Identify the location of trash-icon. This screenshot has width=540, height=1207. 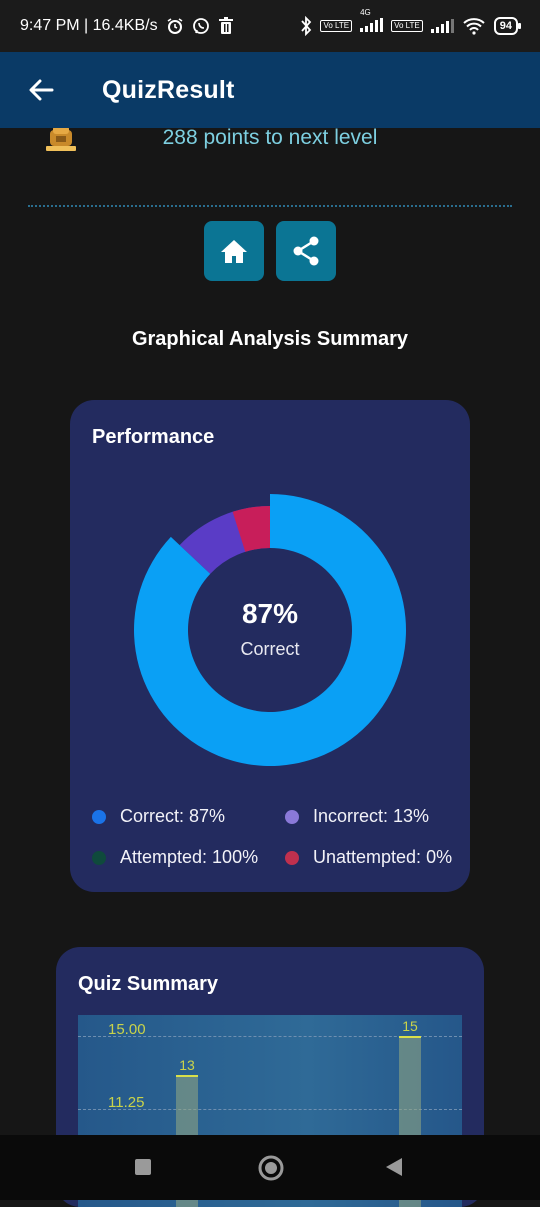
(225, 25).